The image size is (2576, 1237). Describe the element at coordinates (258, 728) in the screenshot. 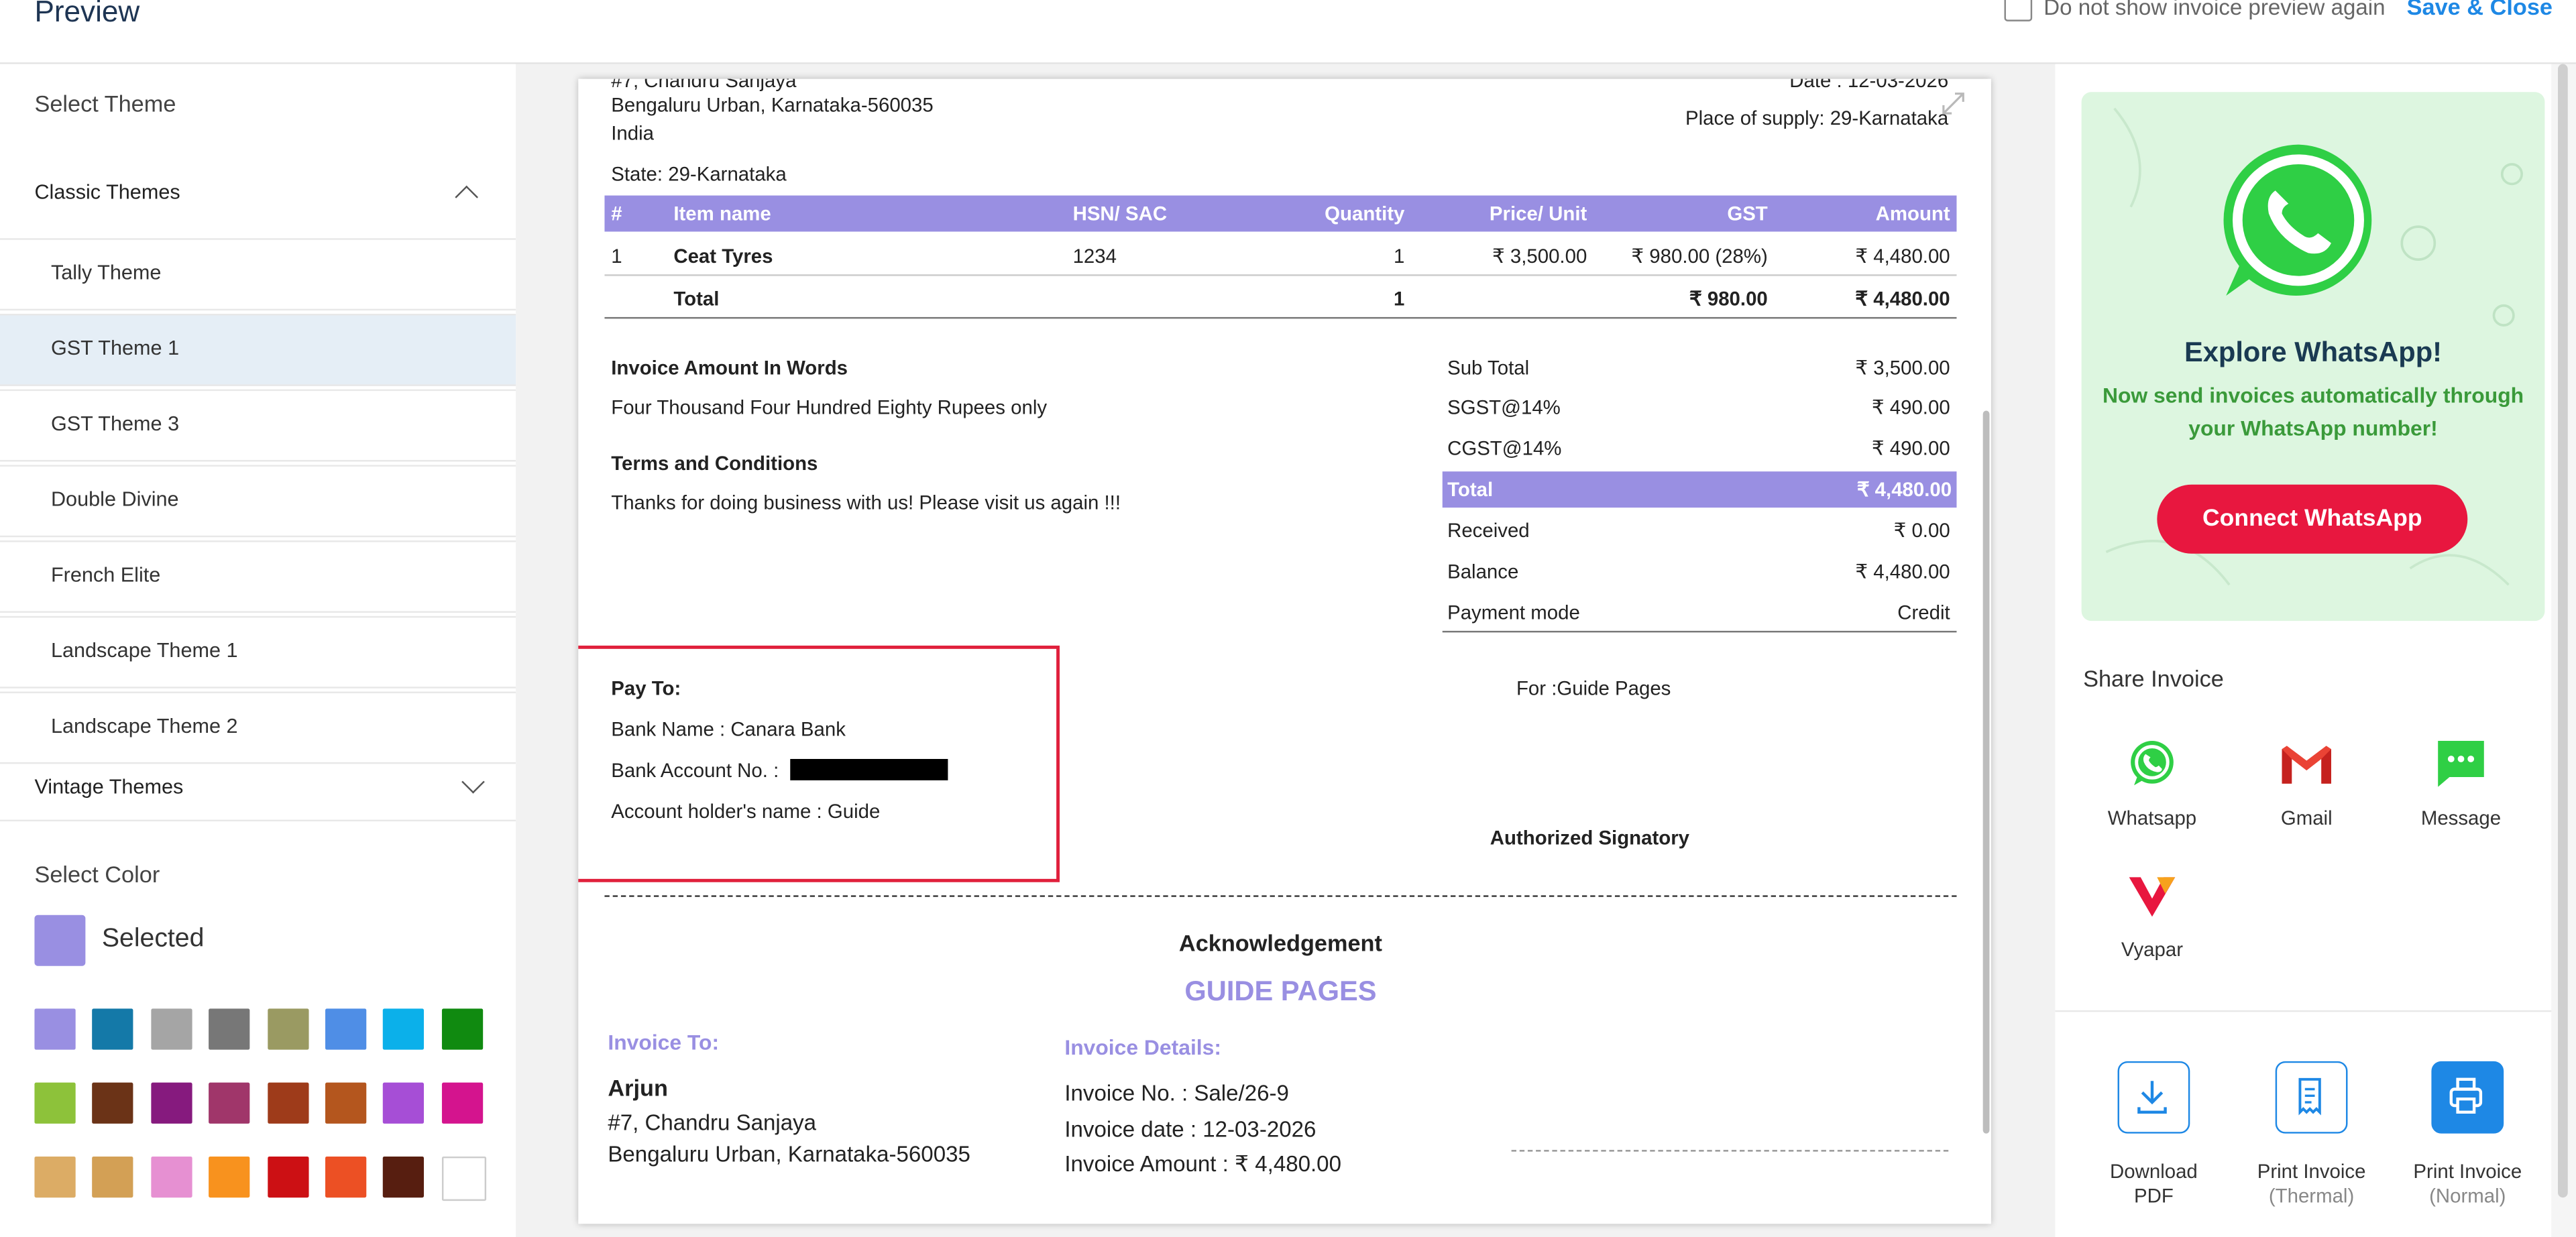

I see `theme-item-landscape-2: Landscape Theme 2` at that location.